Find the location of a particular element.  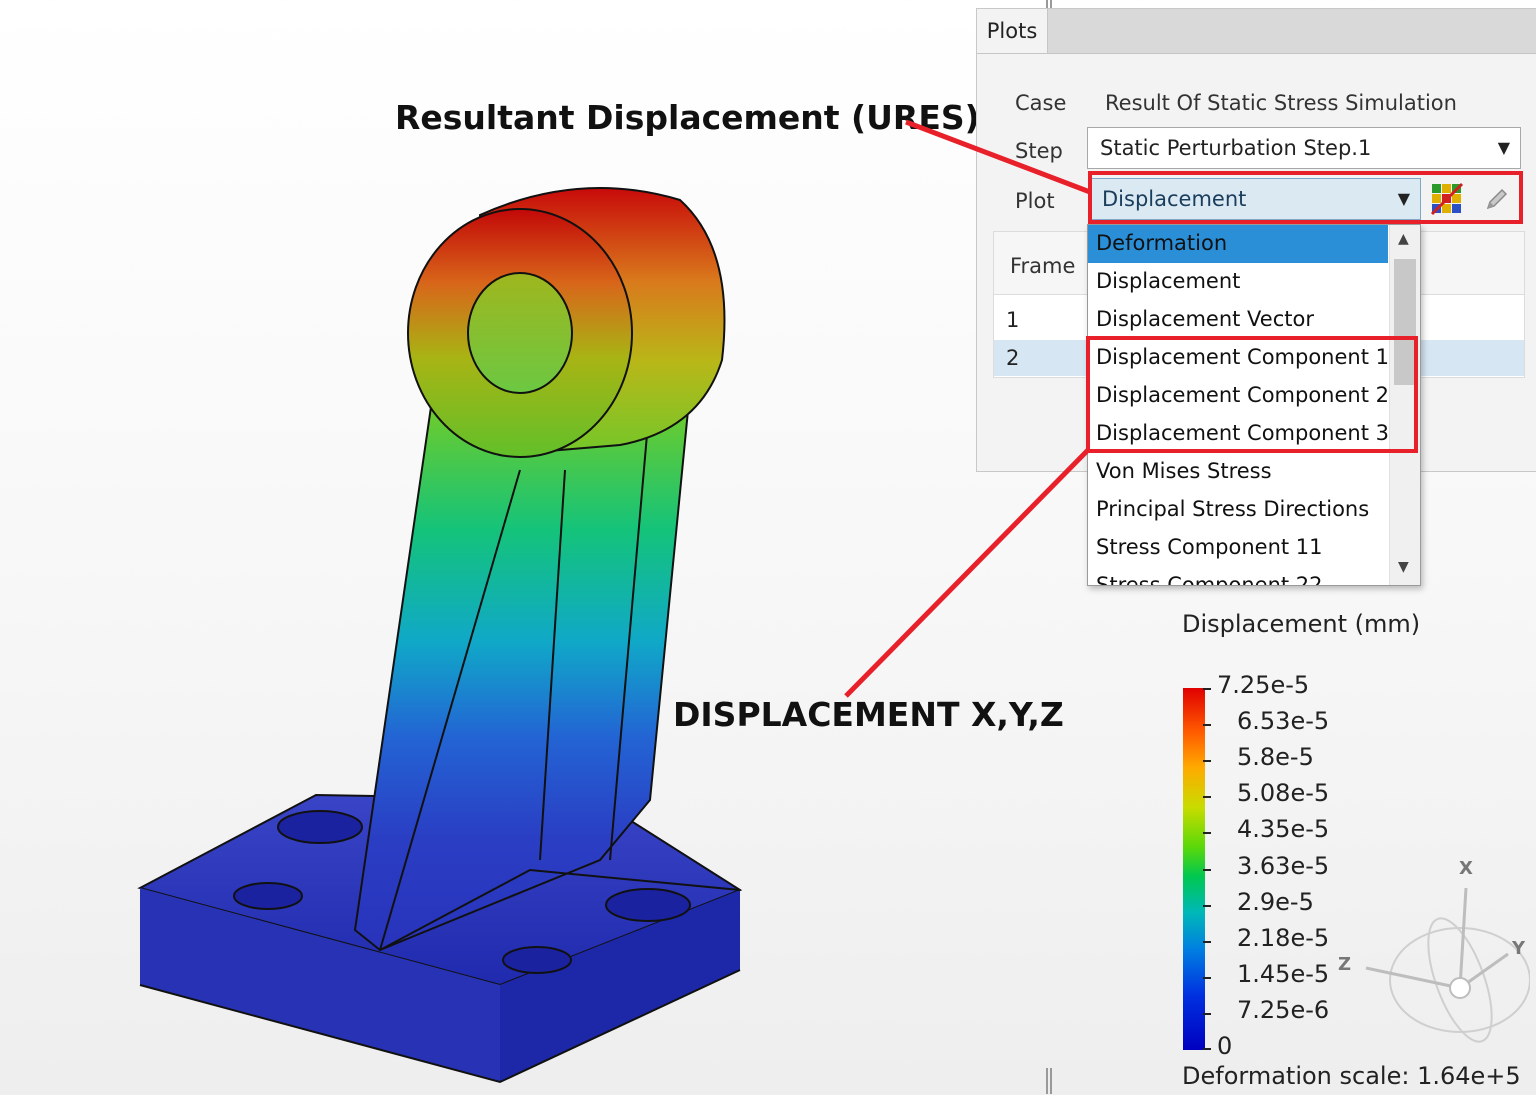

plot-label: Plot is located at coordinates (1035, 201).